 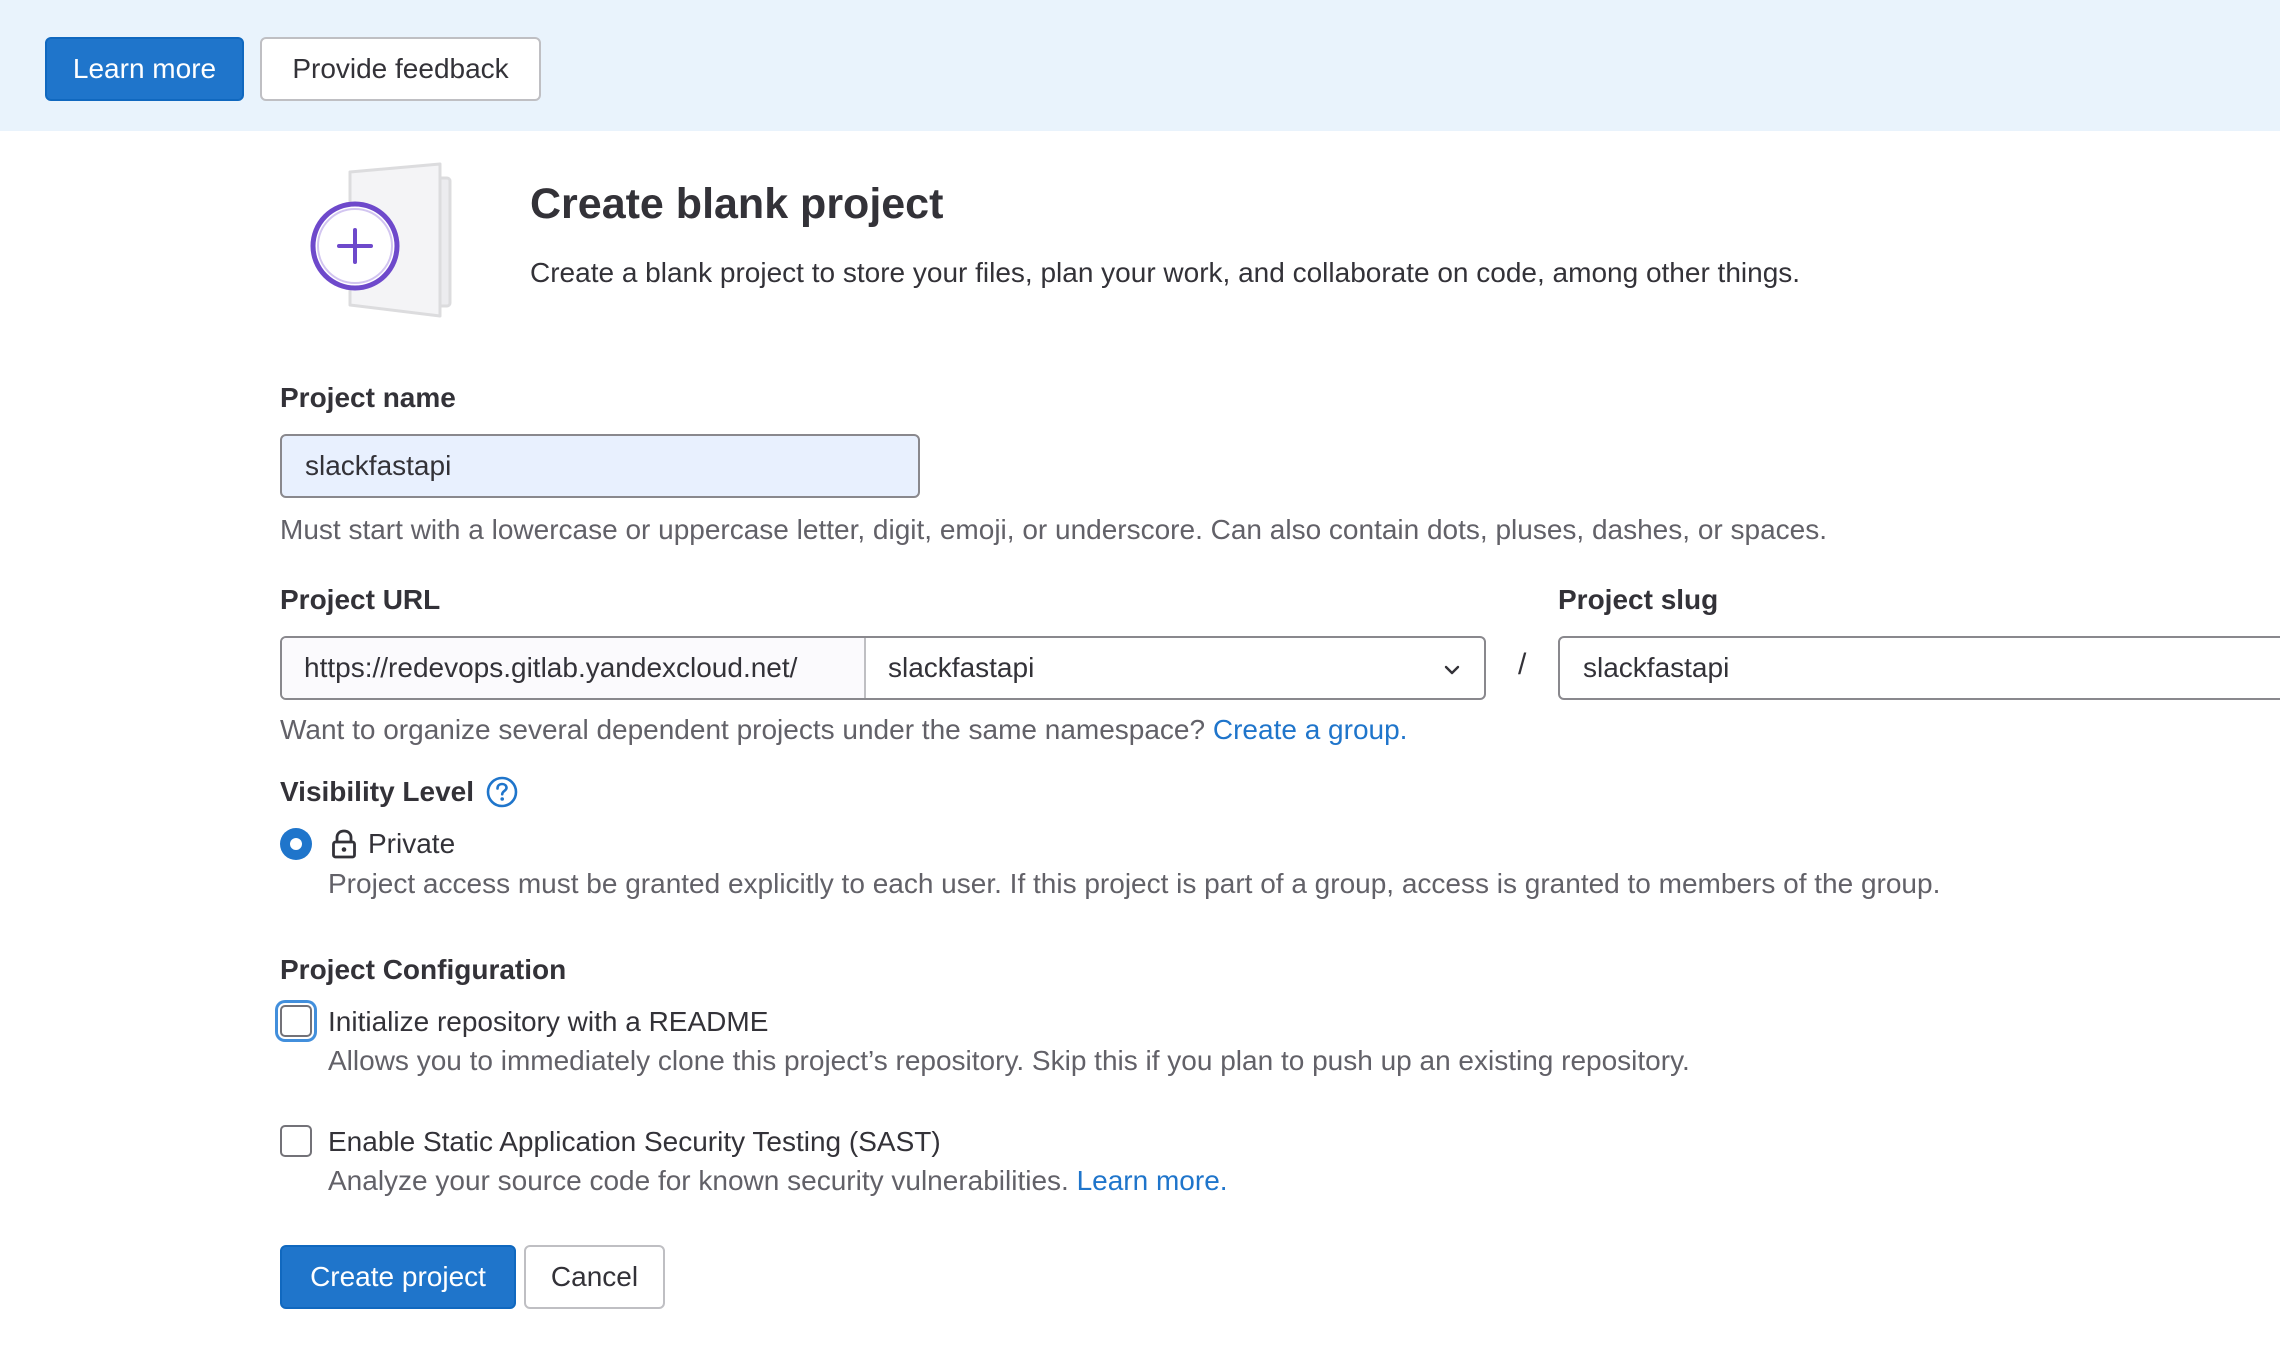 What do you see at coordinates (1152, 1180) in the screenshot?
I see `sast-learn-more-link: Learn more.` at bounding box center [1152, 1180].